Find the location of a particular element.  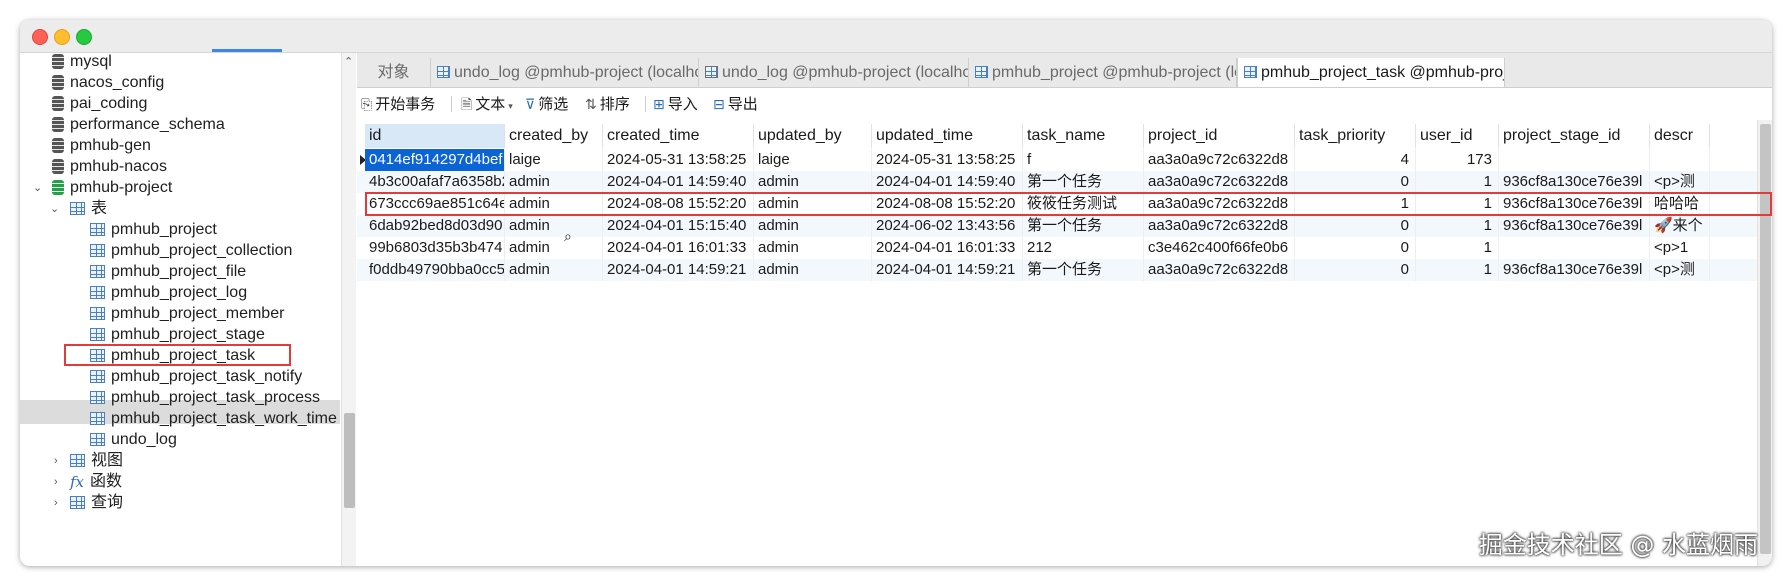

cell-updated-time: 2024-05-31 13:58:25 is located at coordinates (947, 160).